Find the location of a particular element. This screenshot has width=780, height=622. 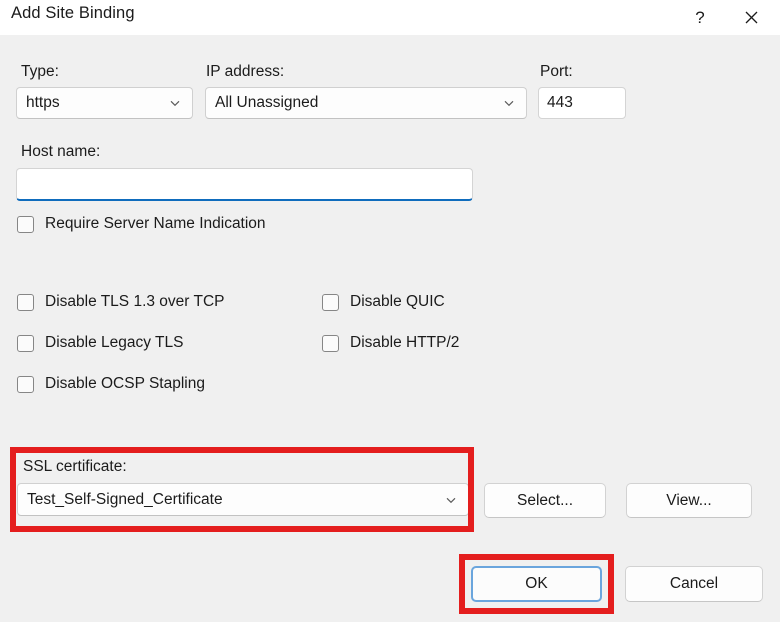

host-name-input is located at coordinates (244, 184).